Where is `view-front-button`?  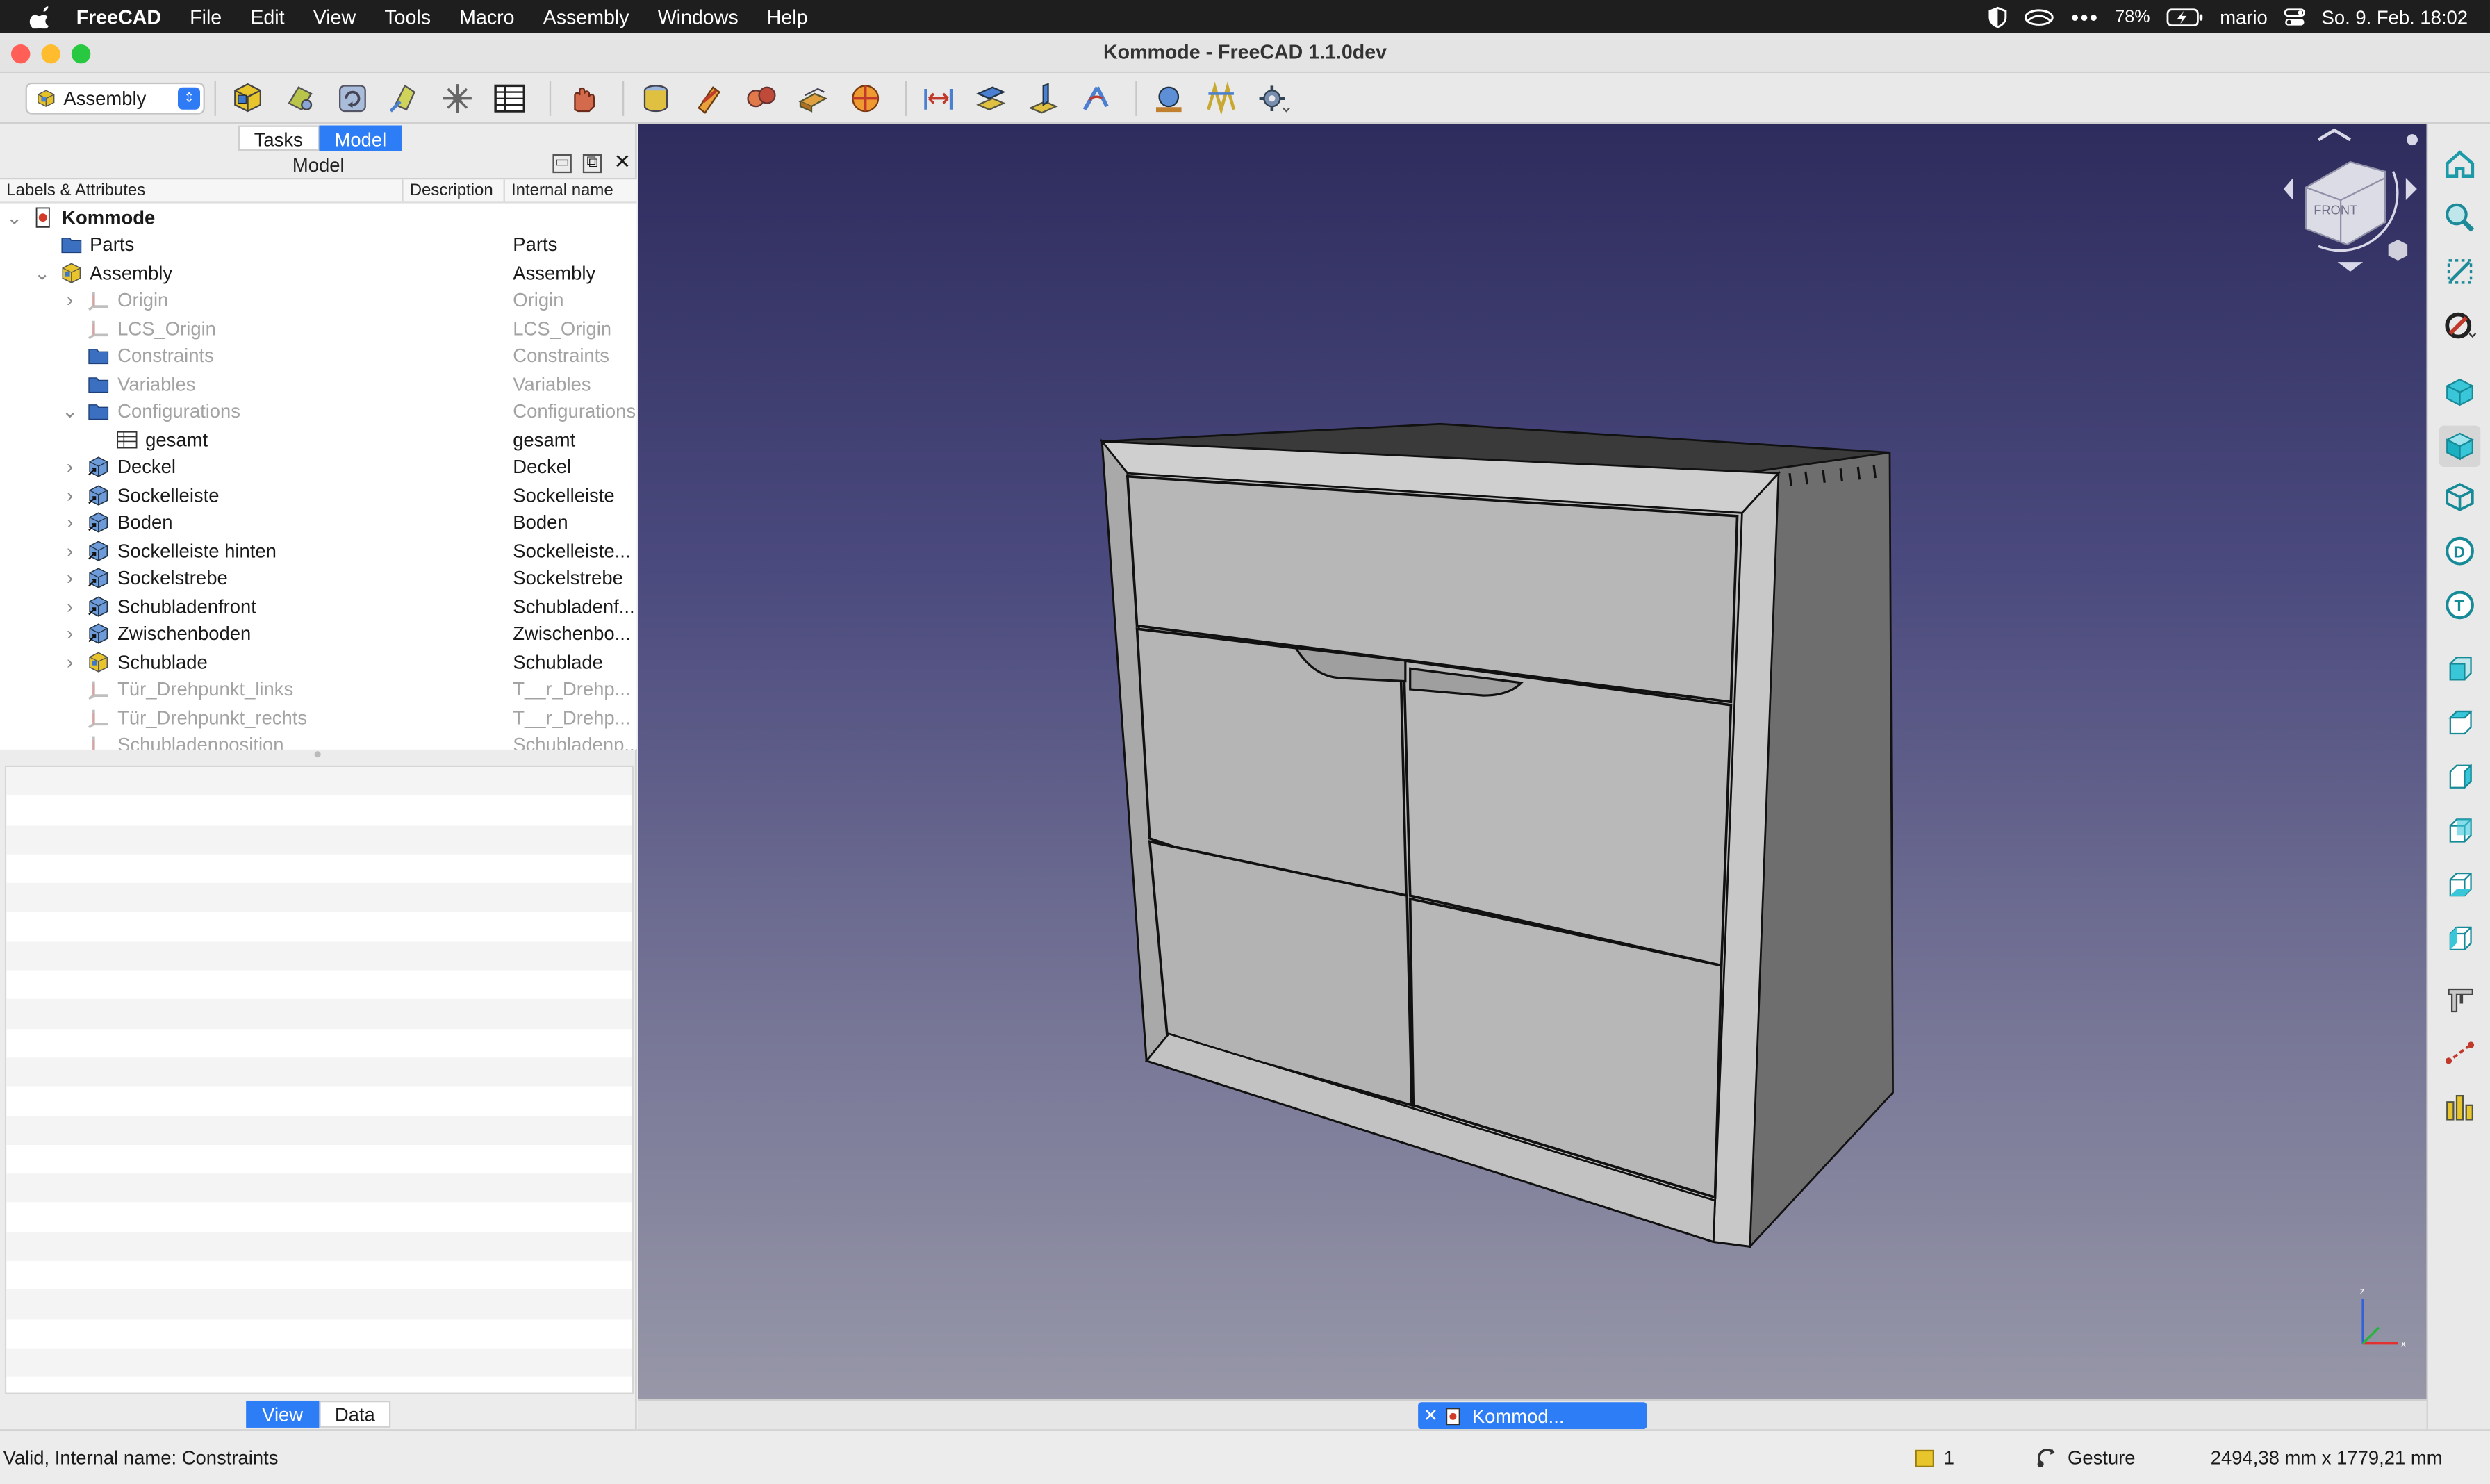
view-front-button is located at coordinates (2459, 668).